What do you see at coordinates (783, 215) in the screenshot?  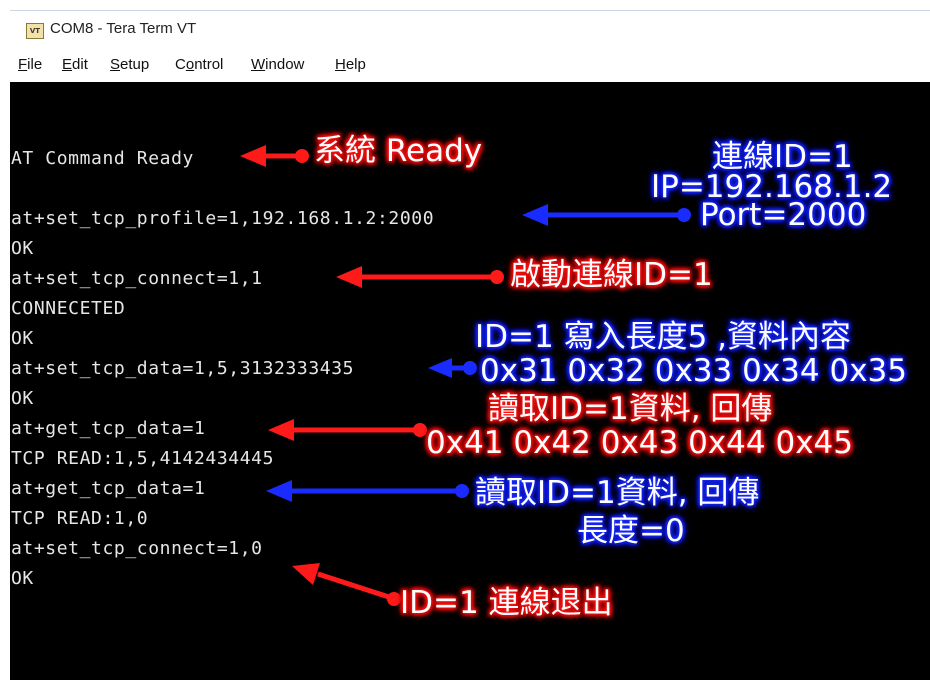 I see `annotation-port: Port=2000` at bounding box center [783, 215].